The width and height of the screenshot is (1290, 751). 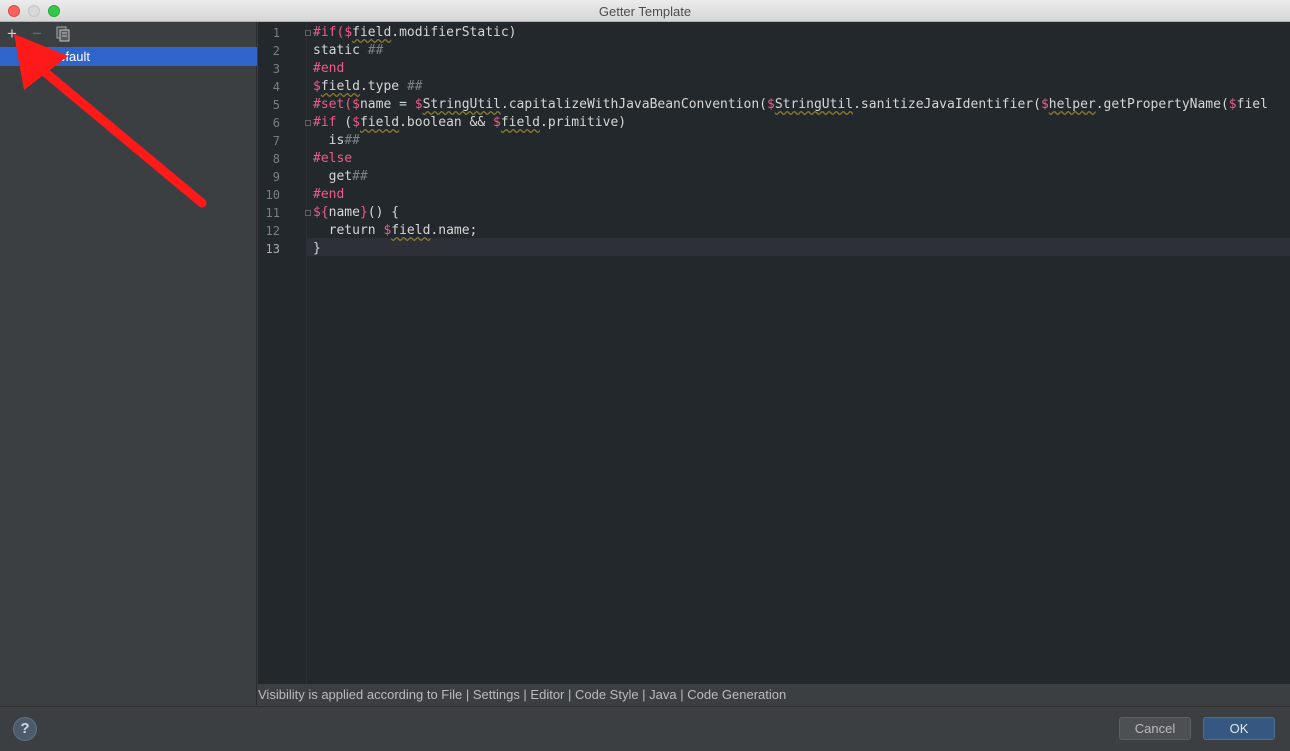 What do you see at coordinates (329, 68) in the screenshot?
I see `code-line-3: #end` at bounding box center [329, 68].